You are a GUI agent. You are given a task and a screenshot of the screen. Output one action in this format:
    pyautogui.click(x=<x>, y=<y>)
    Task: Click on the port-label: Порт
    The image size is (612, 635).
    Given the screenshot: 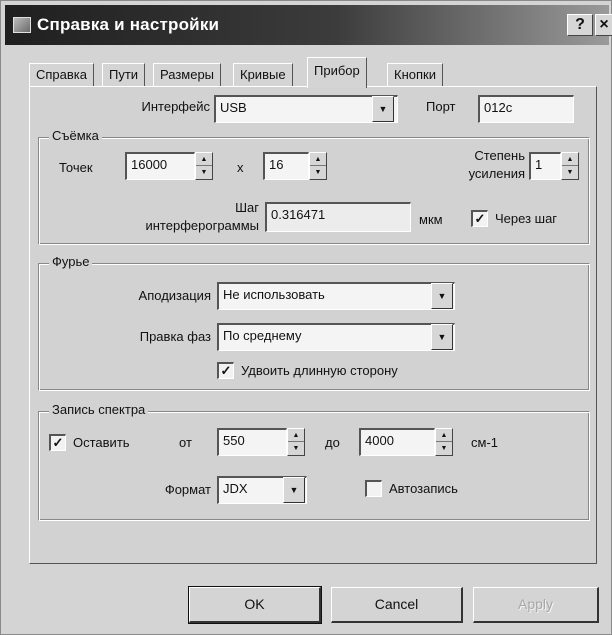 What is the action you would take?
    pyautogui.click(x=441, y=106)
    